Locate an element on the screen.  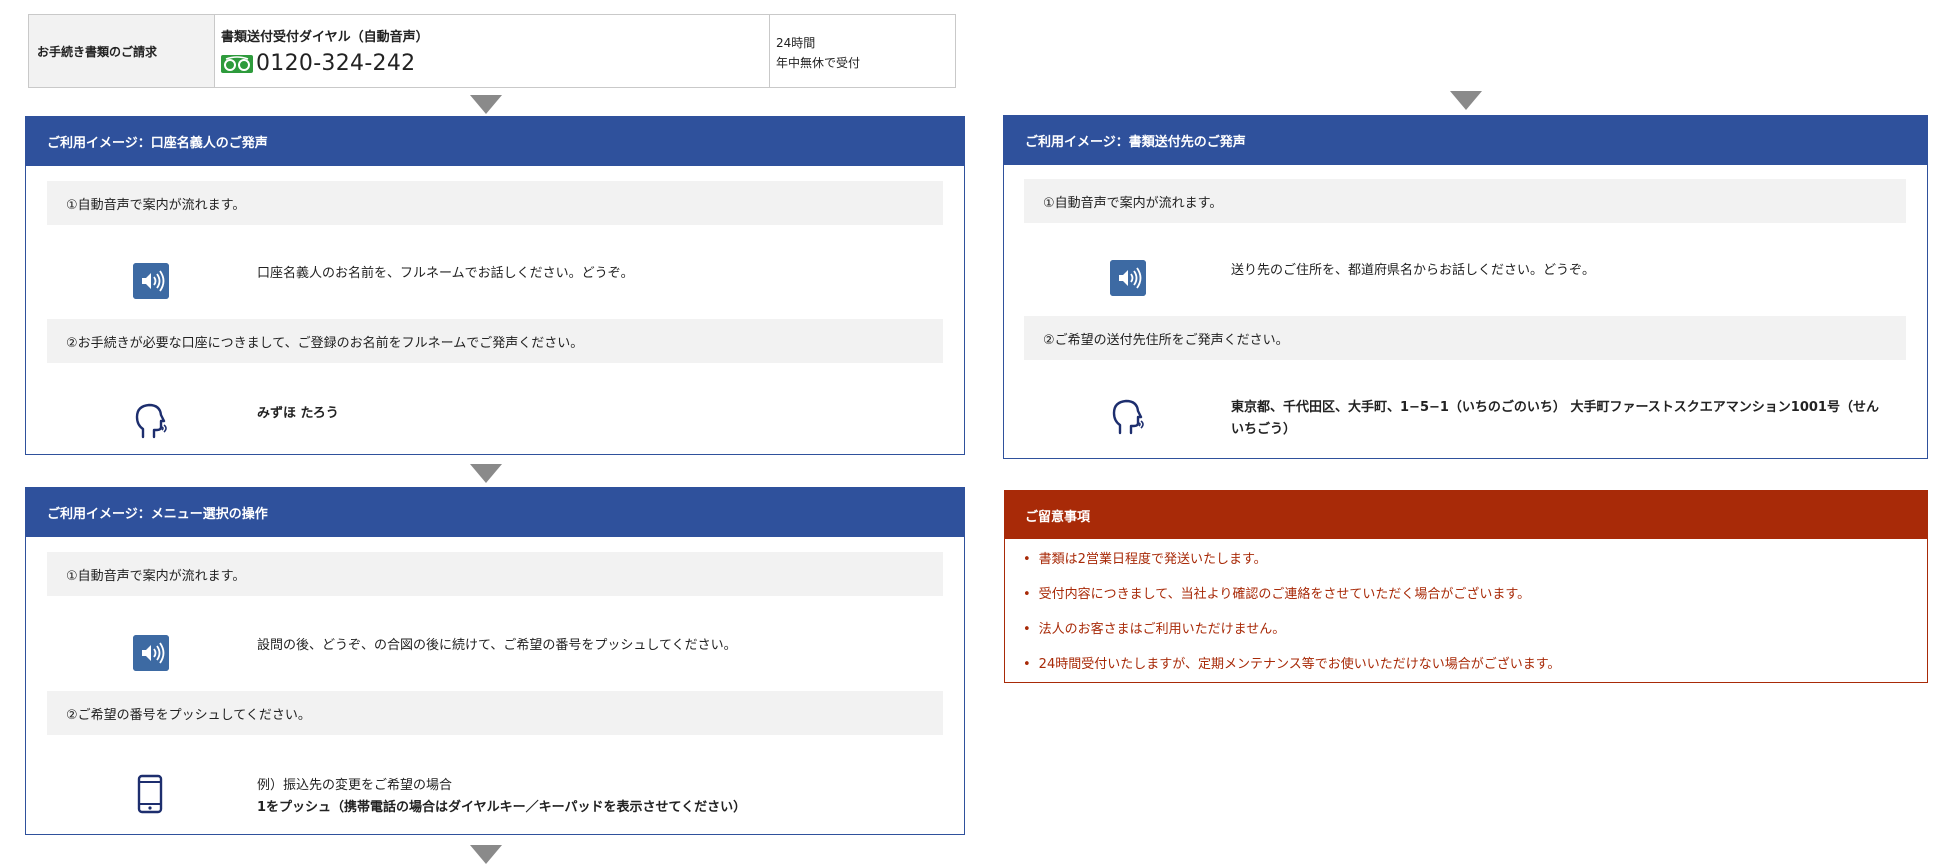
example-line1: 例）振込先の変更をご希望の場合 is located at coordinates (355, 785).